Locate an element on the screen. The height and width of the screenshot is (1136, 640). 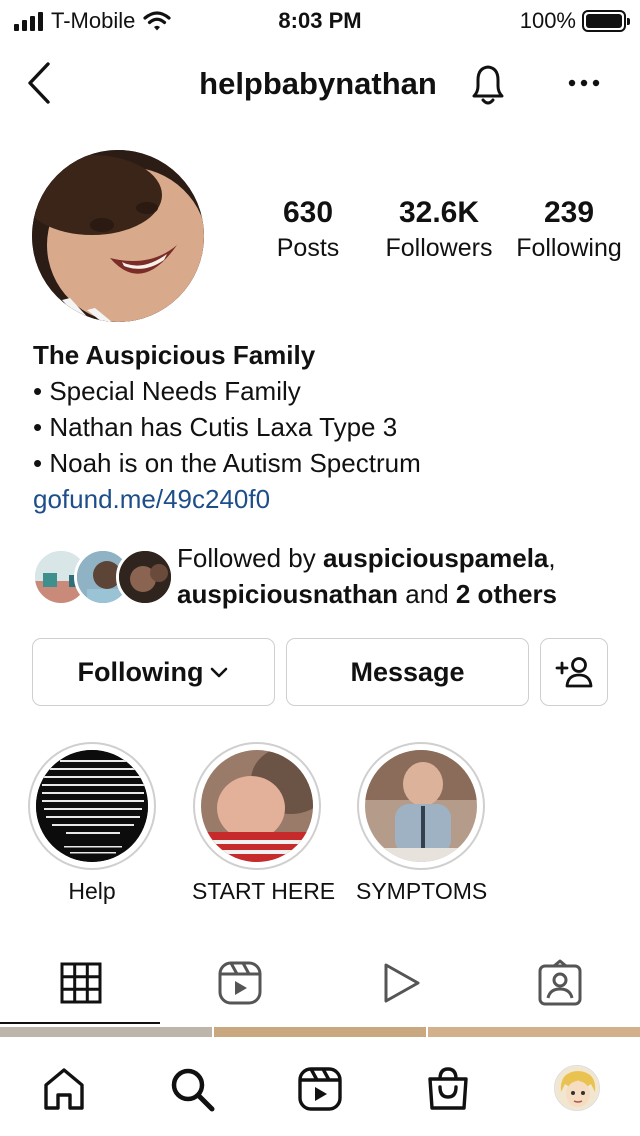
following-stat: 239 Following is located at coordinates (569, 229).